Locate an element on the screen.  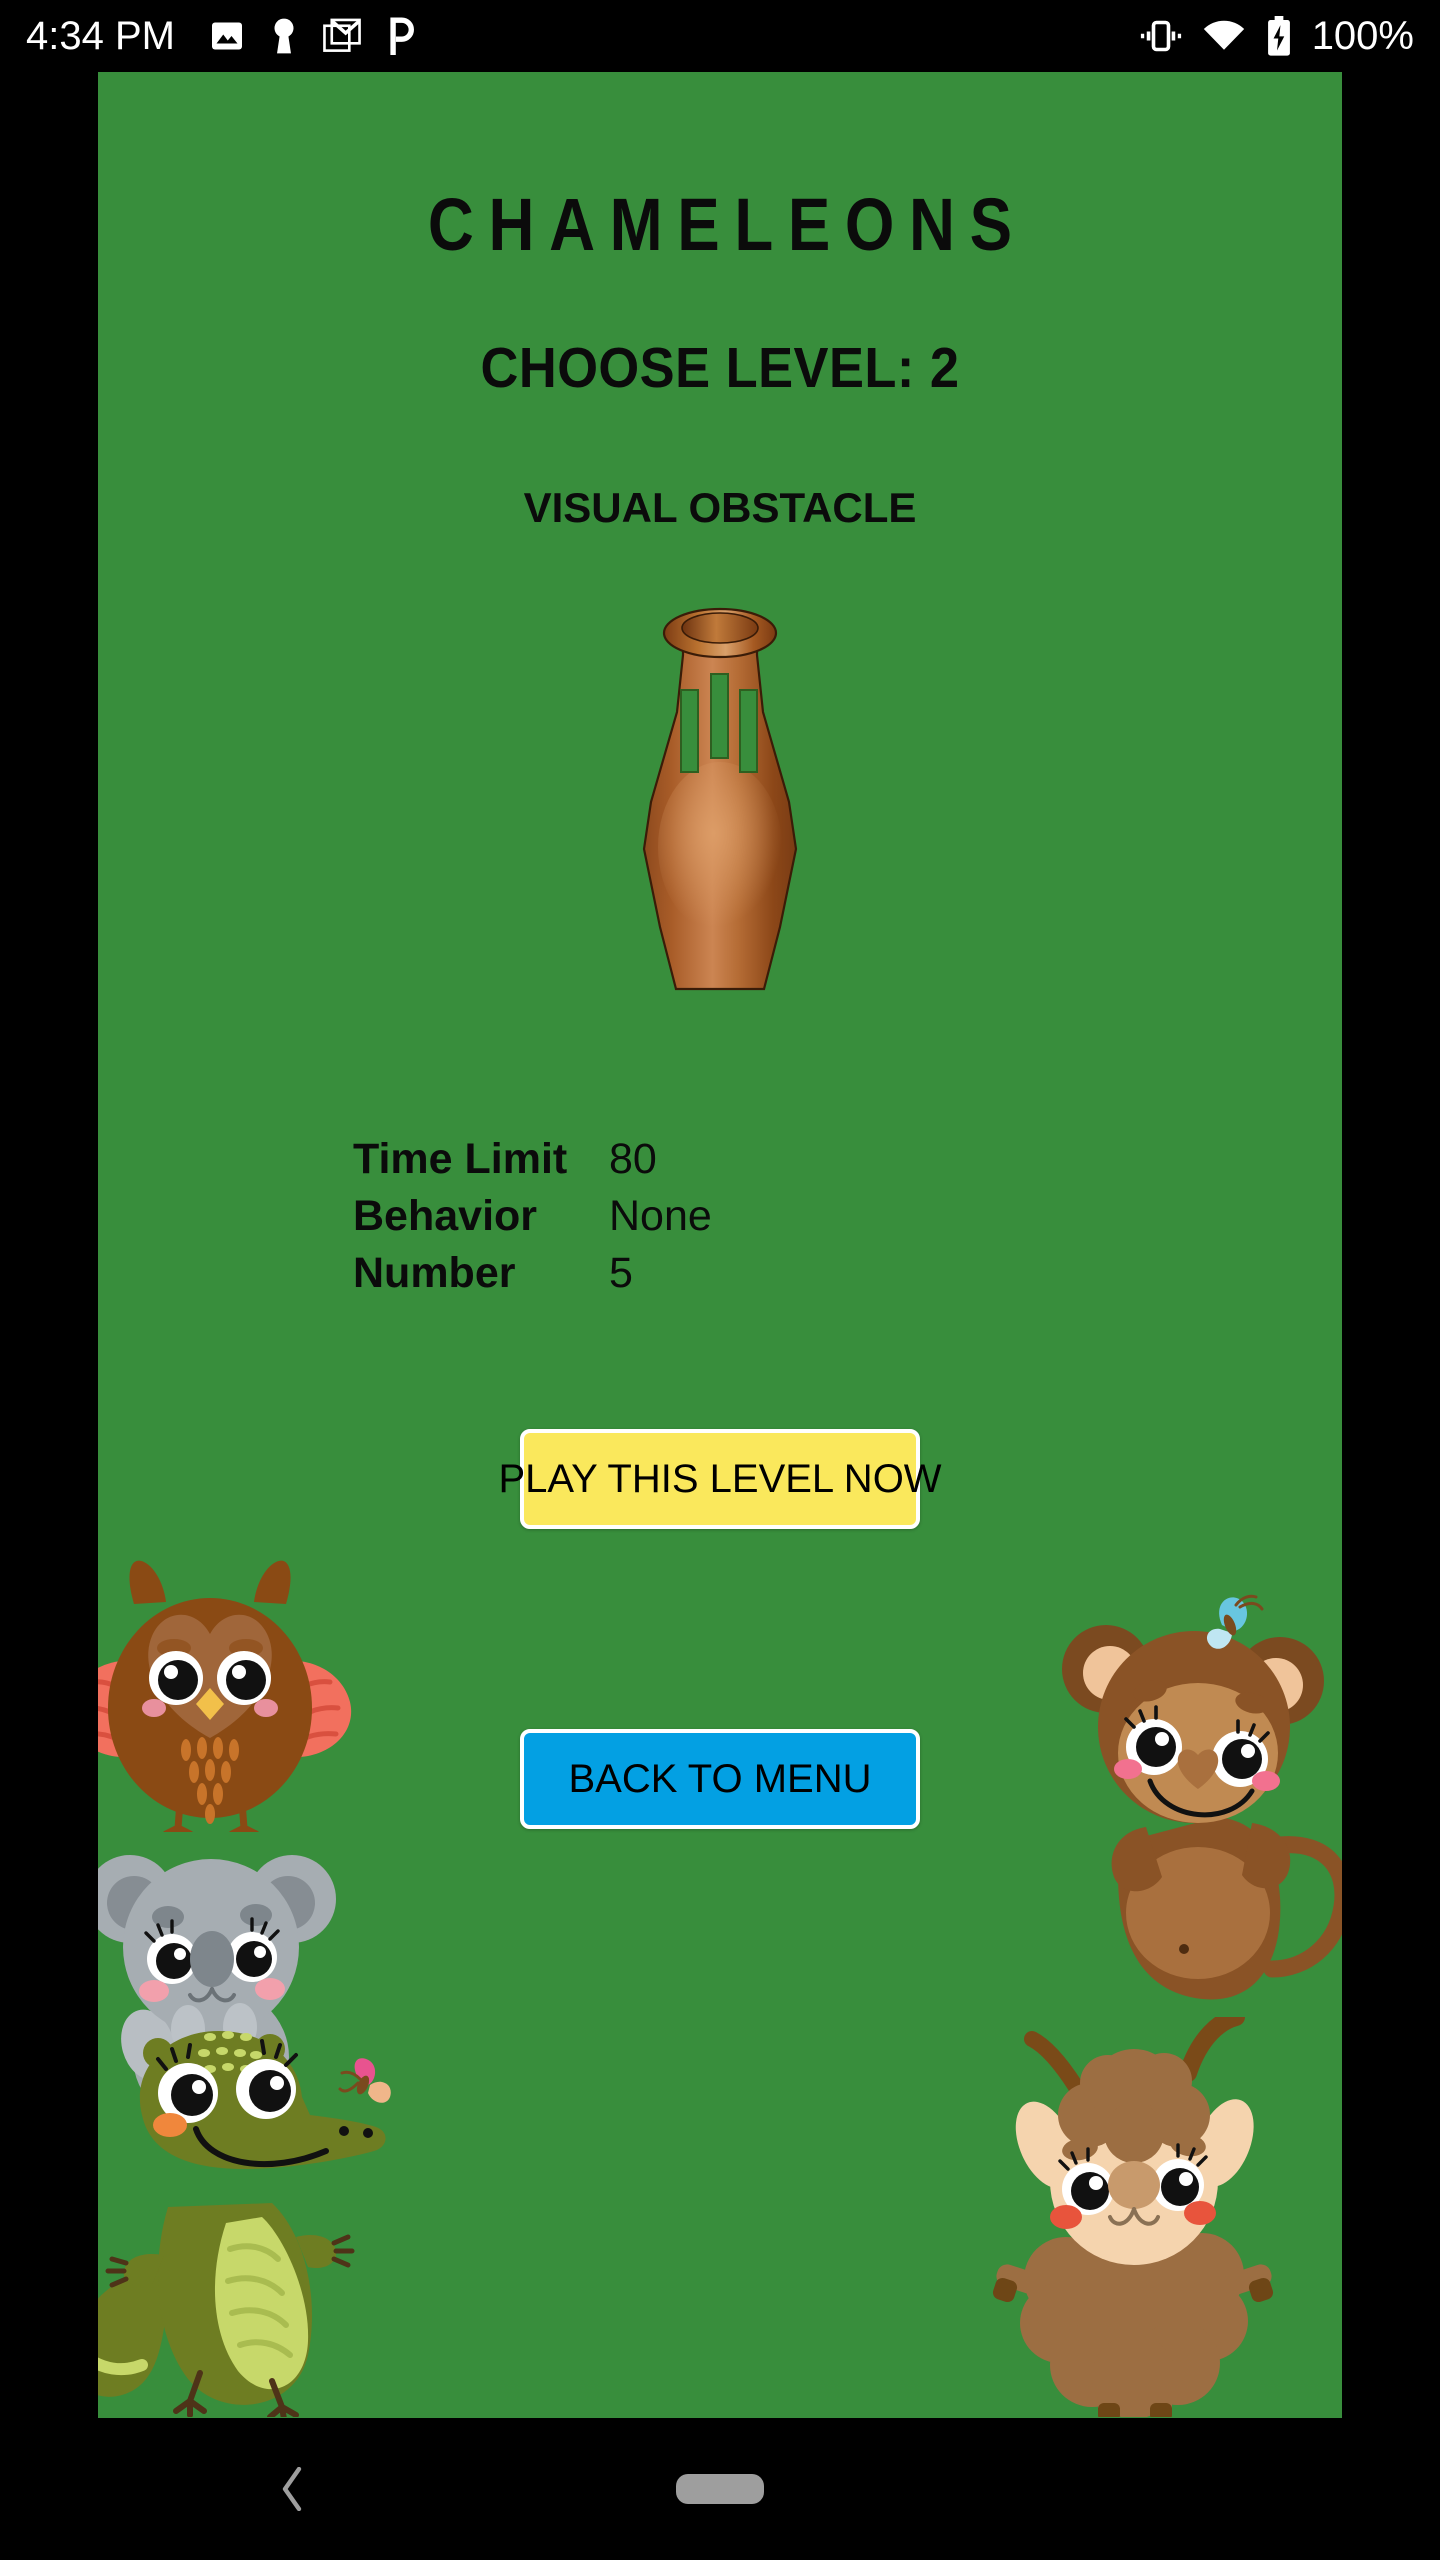
stat-label: Behavior is located at coordinates (445, 1216).